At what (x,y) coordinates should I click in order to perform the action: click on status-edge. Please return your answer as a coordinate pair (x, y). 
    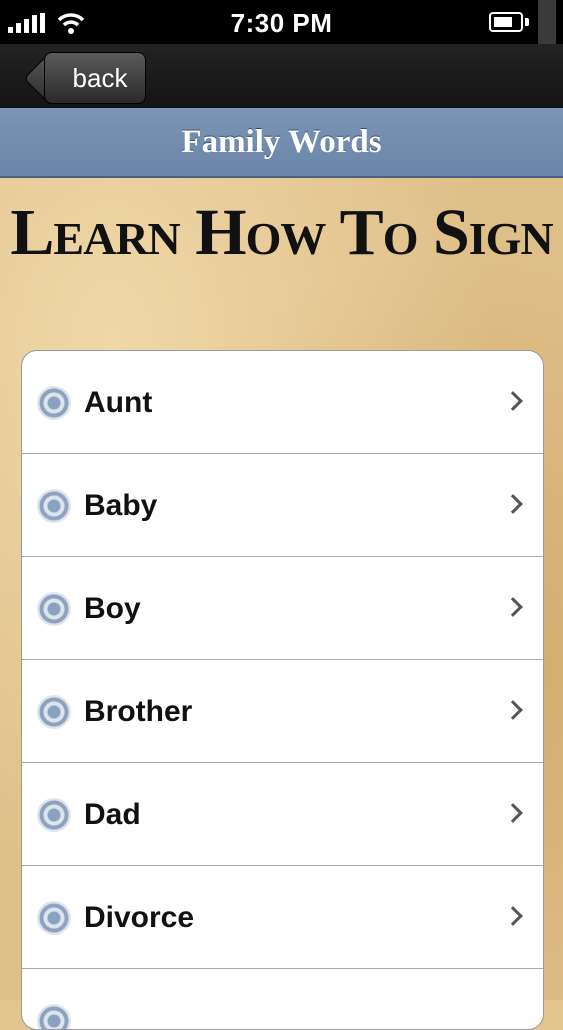
    Looking at the image, I should click on (547, 22).